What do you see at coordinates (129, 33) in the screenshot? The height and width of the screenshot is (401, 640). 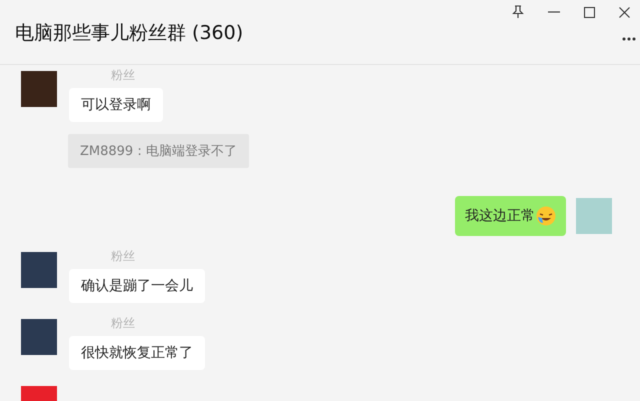 I see `window-title: 电脑那些事儿粉丝群 (360)` at bounding box center [129, 33].